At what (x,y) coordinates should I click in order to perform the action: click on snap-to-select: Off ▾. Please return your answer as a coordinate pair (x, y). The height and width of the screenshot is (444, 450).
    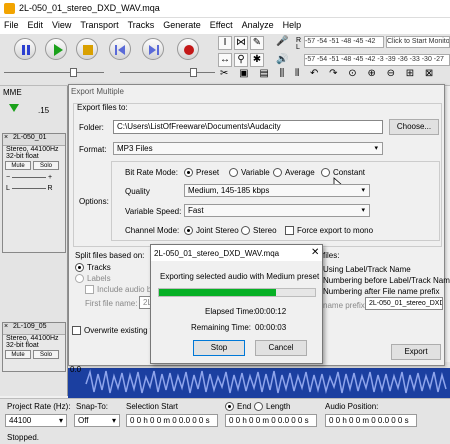
    Looking at the image, I should click on (97, 420).